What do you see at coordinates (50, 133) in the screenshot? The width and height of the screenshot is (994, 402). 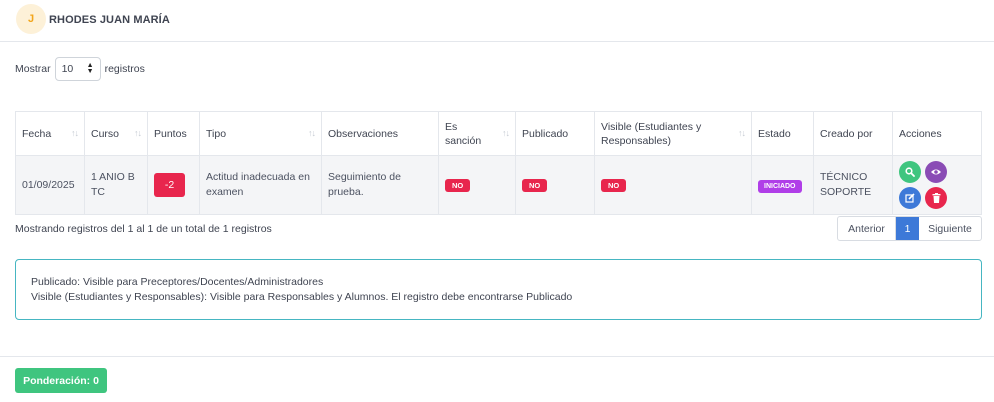 I see `col-fecha: Fecha ↑↓` at bounding box center [50, 133].